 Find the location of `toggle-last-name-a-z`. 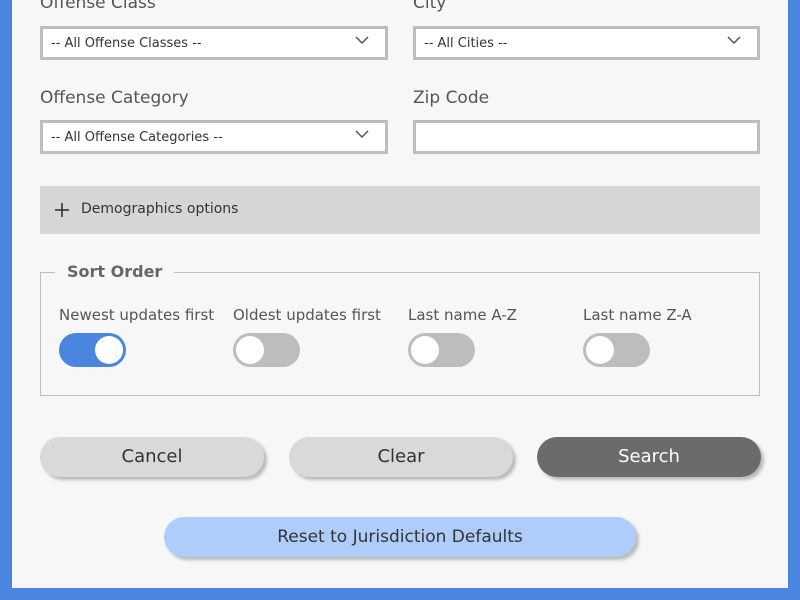

toggle-last-name-a-z is located at coordinates (441, 350).